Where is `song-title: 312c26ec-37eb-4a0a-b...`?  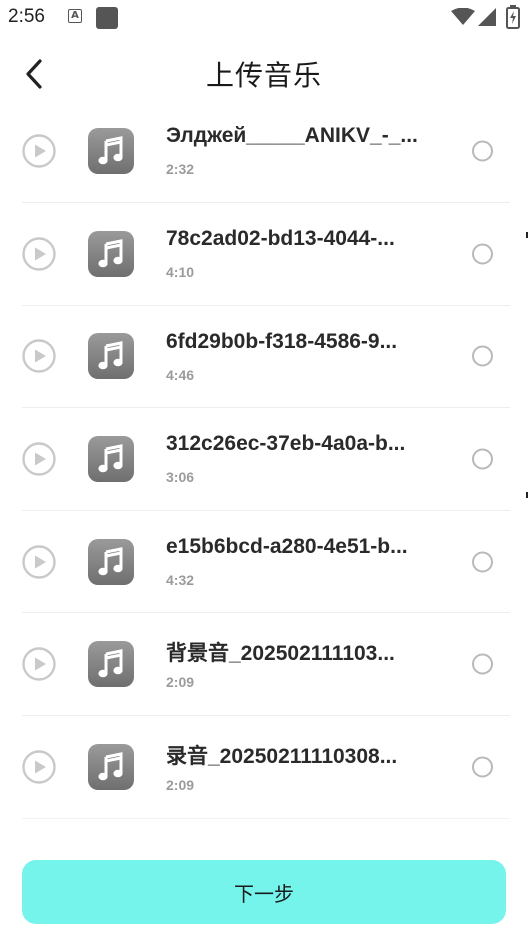 song-title: 312c26ec-37eb-4a0a-b... is located at coordinates (286, 444).